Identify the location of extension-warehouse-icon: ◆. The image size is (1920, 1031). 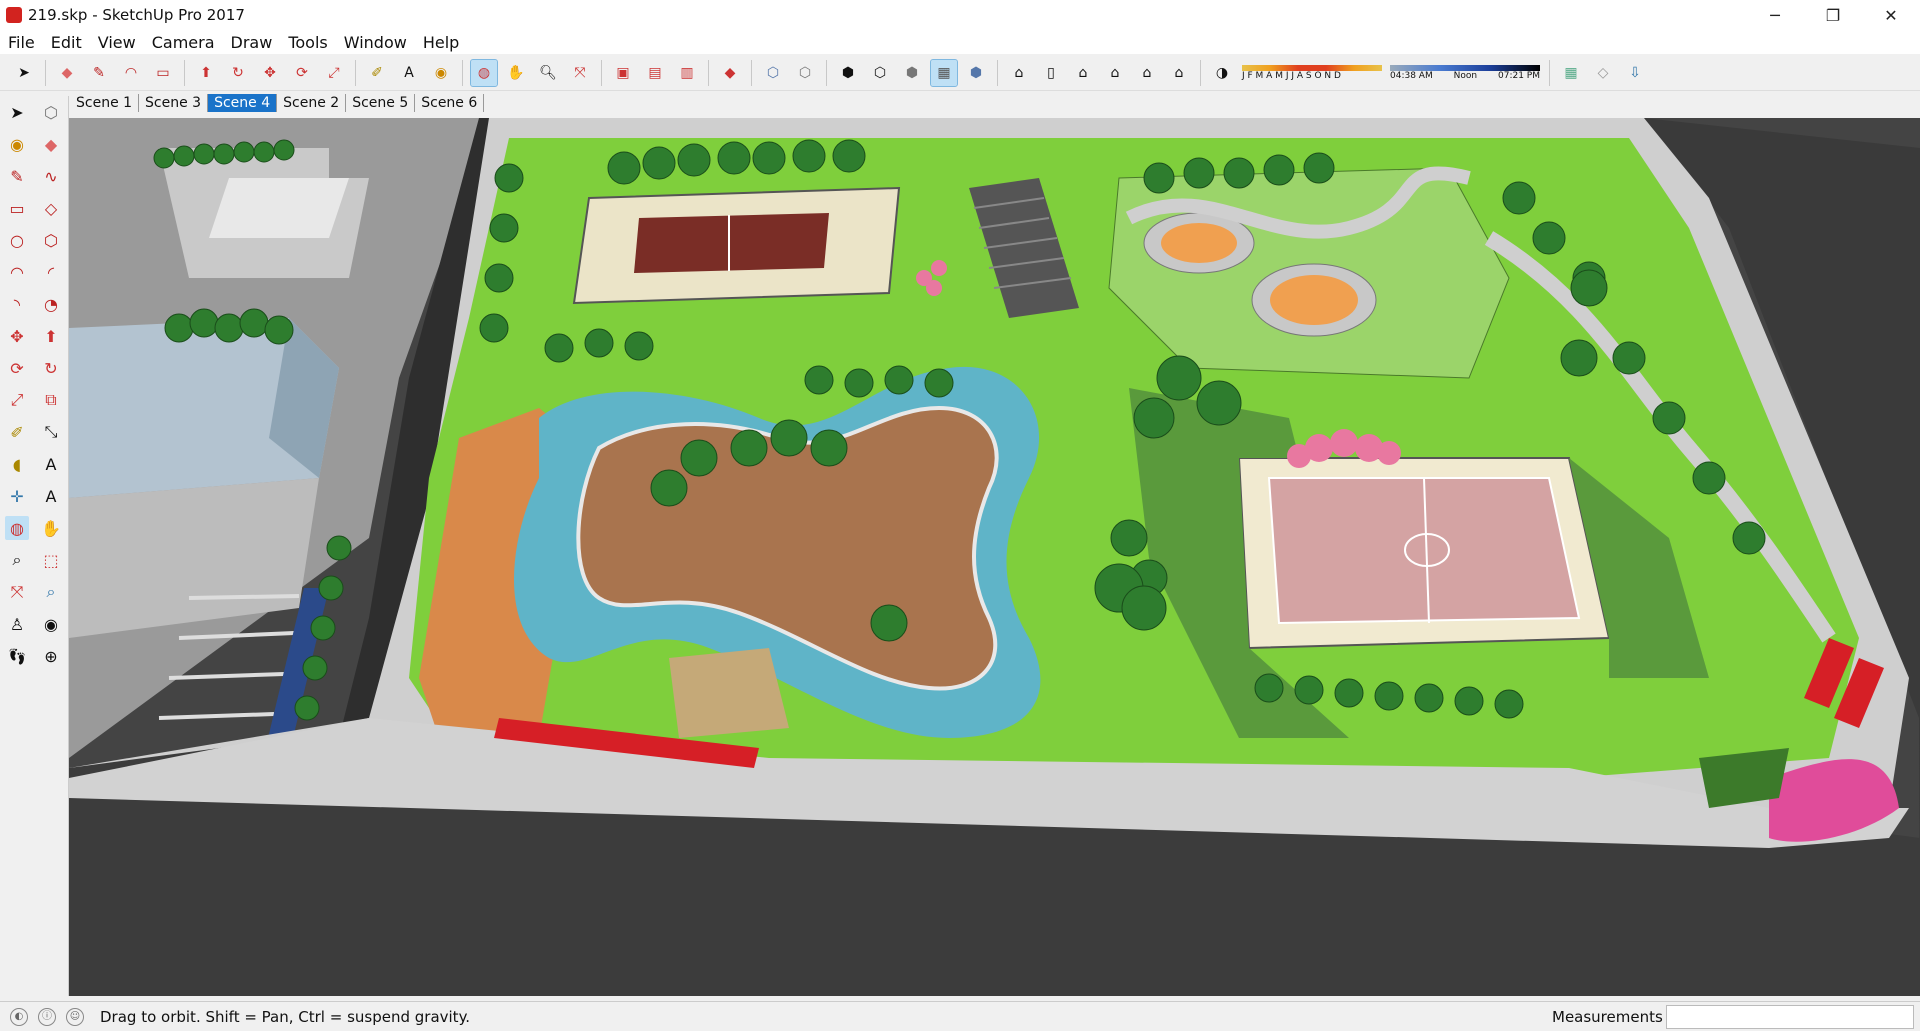
(730, 73).